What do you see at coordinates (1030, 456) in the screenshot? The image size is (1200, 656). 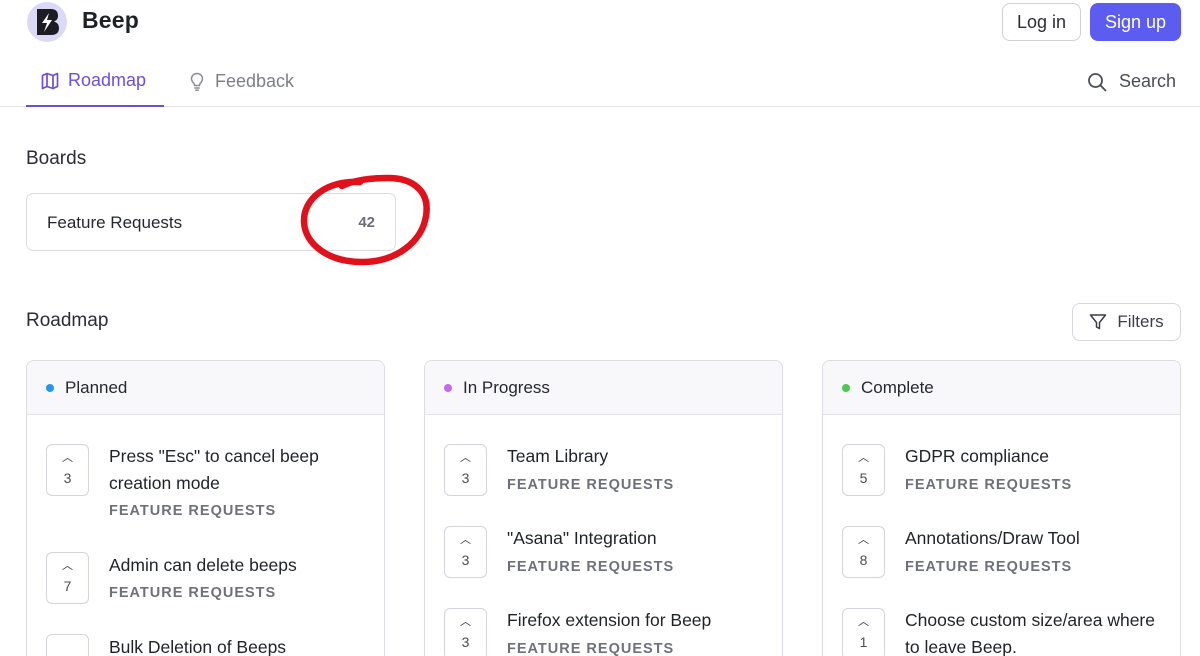 I see `item-title: GDPR compliance` at bounding box center [1030, 456].